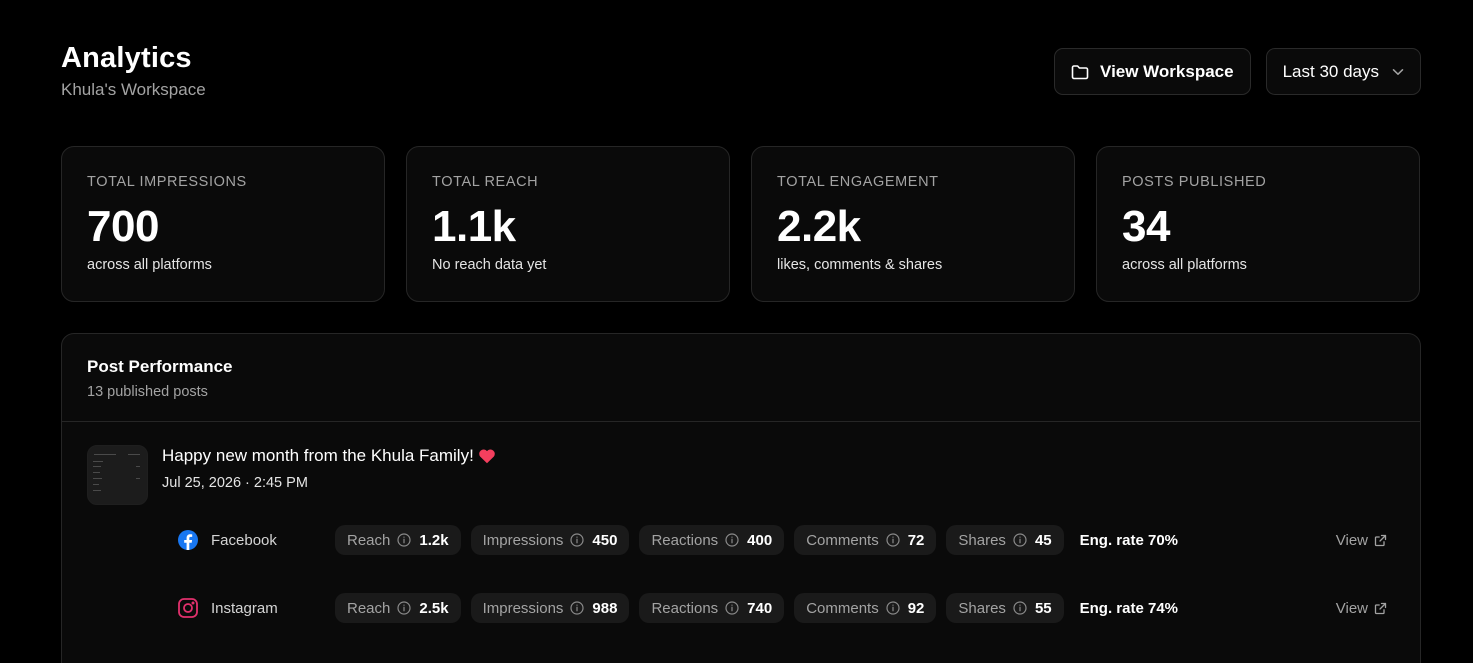  Describe the element at coordinates (244, 608) in the screenshot. I see `platform-name-label: Instagram` at that location.